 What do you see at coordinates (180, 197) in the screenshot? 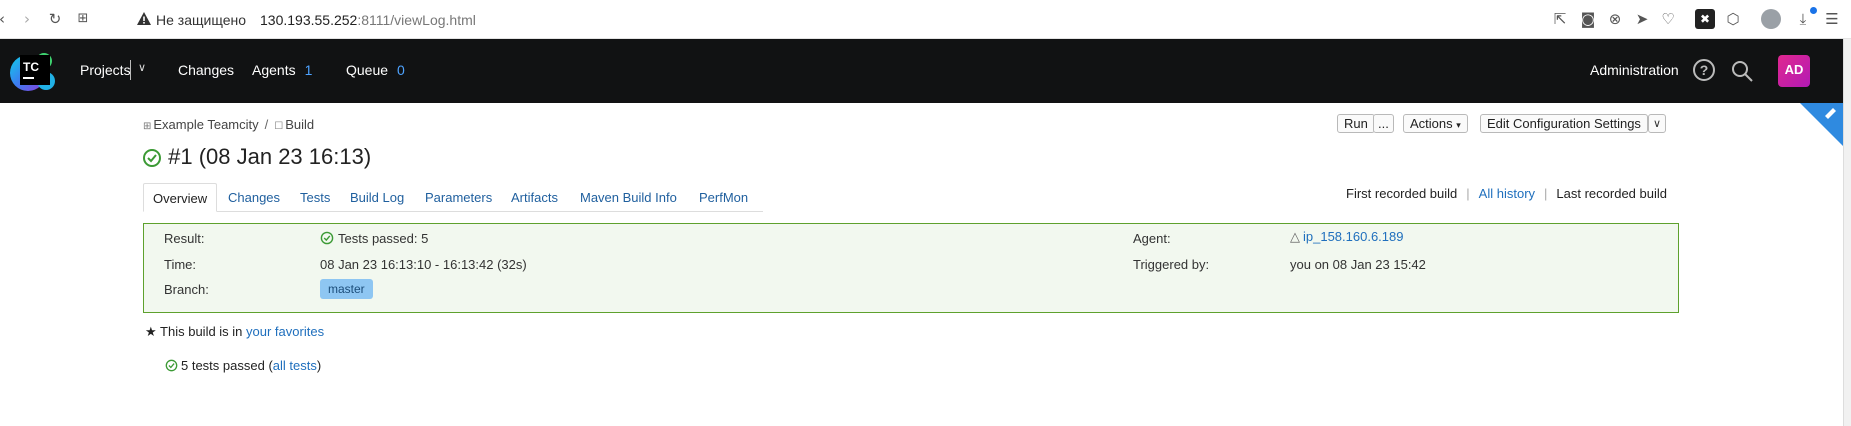
I see `tab-overview: Overview` at bounding box center [180, 197].